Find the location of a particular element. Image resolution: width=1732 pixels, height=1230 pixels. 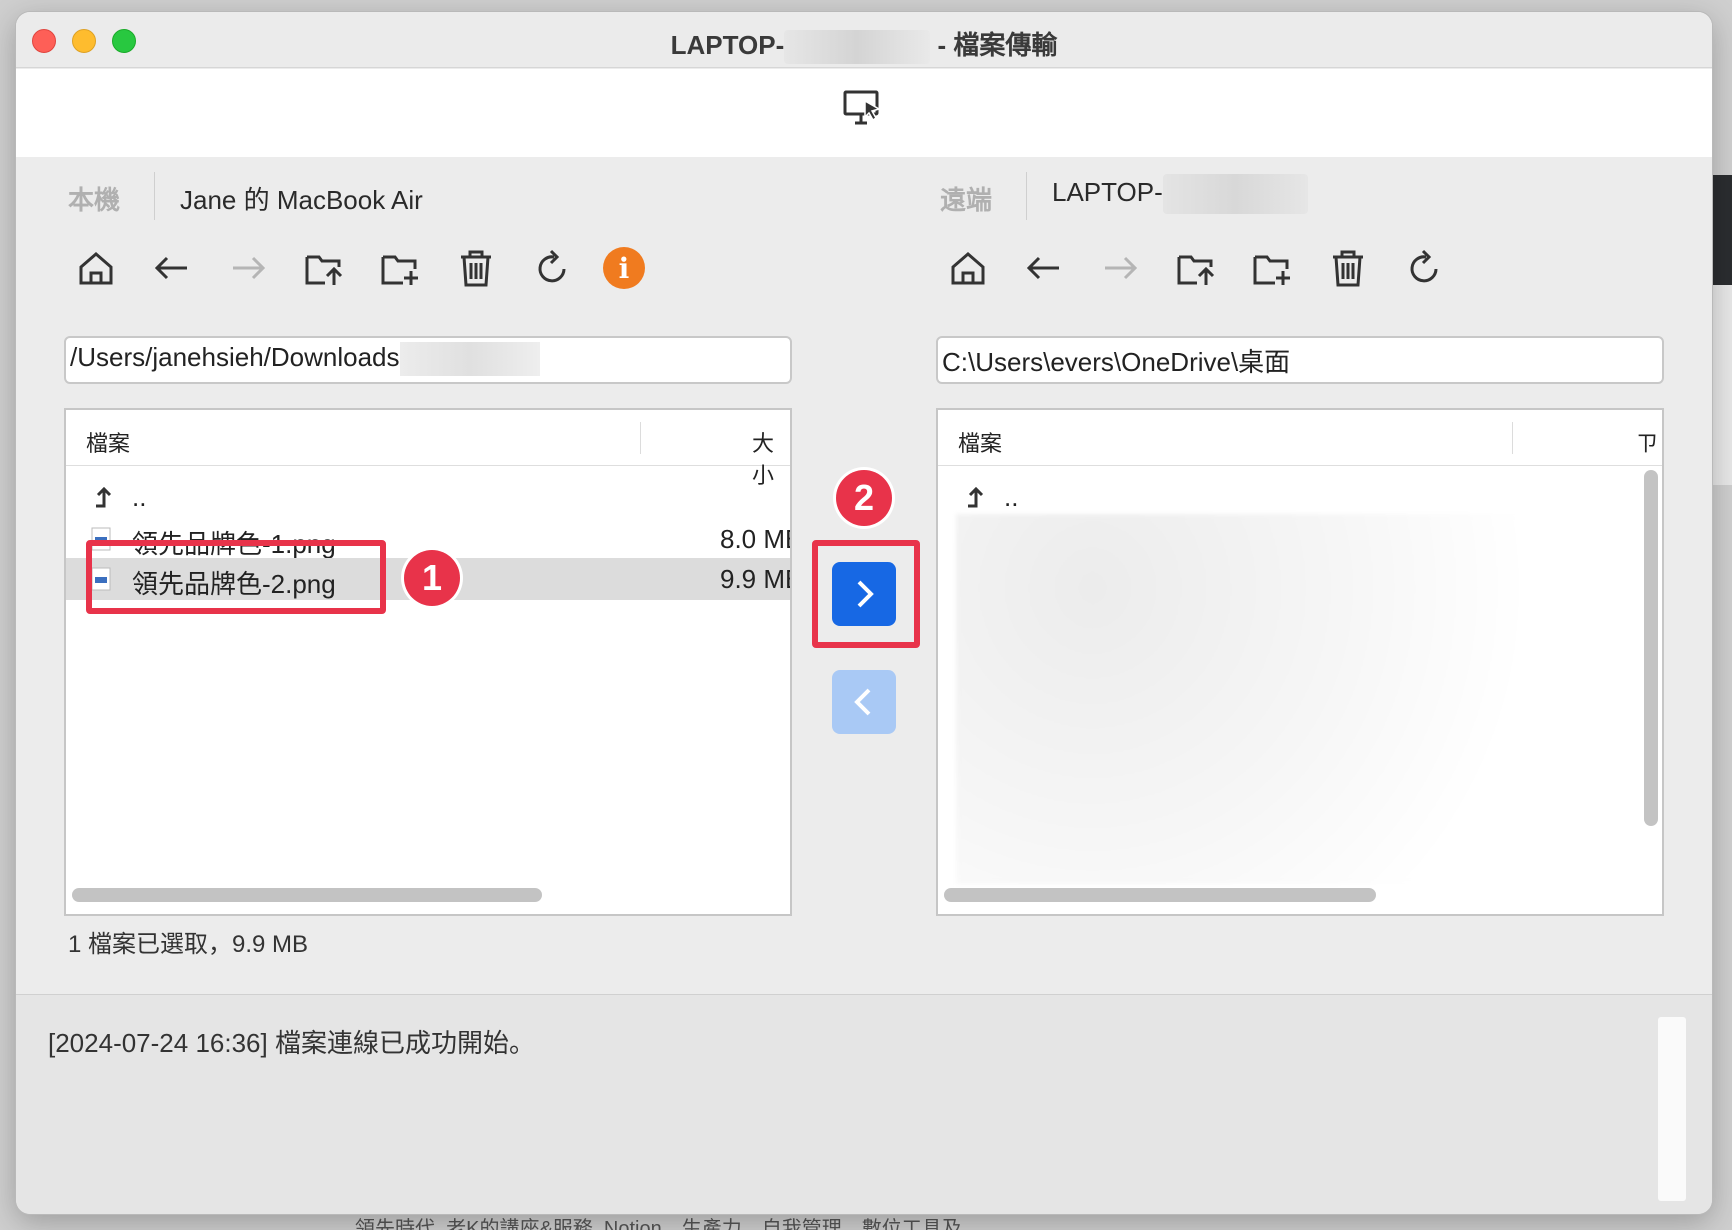

local-back-button is located at coordinates (172, 268).